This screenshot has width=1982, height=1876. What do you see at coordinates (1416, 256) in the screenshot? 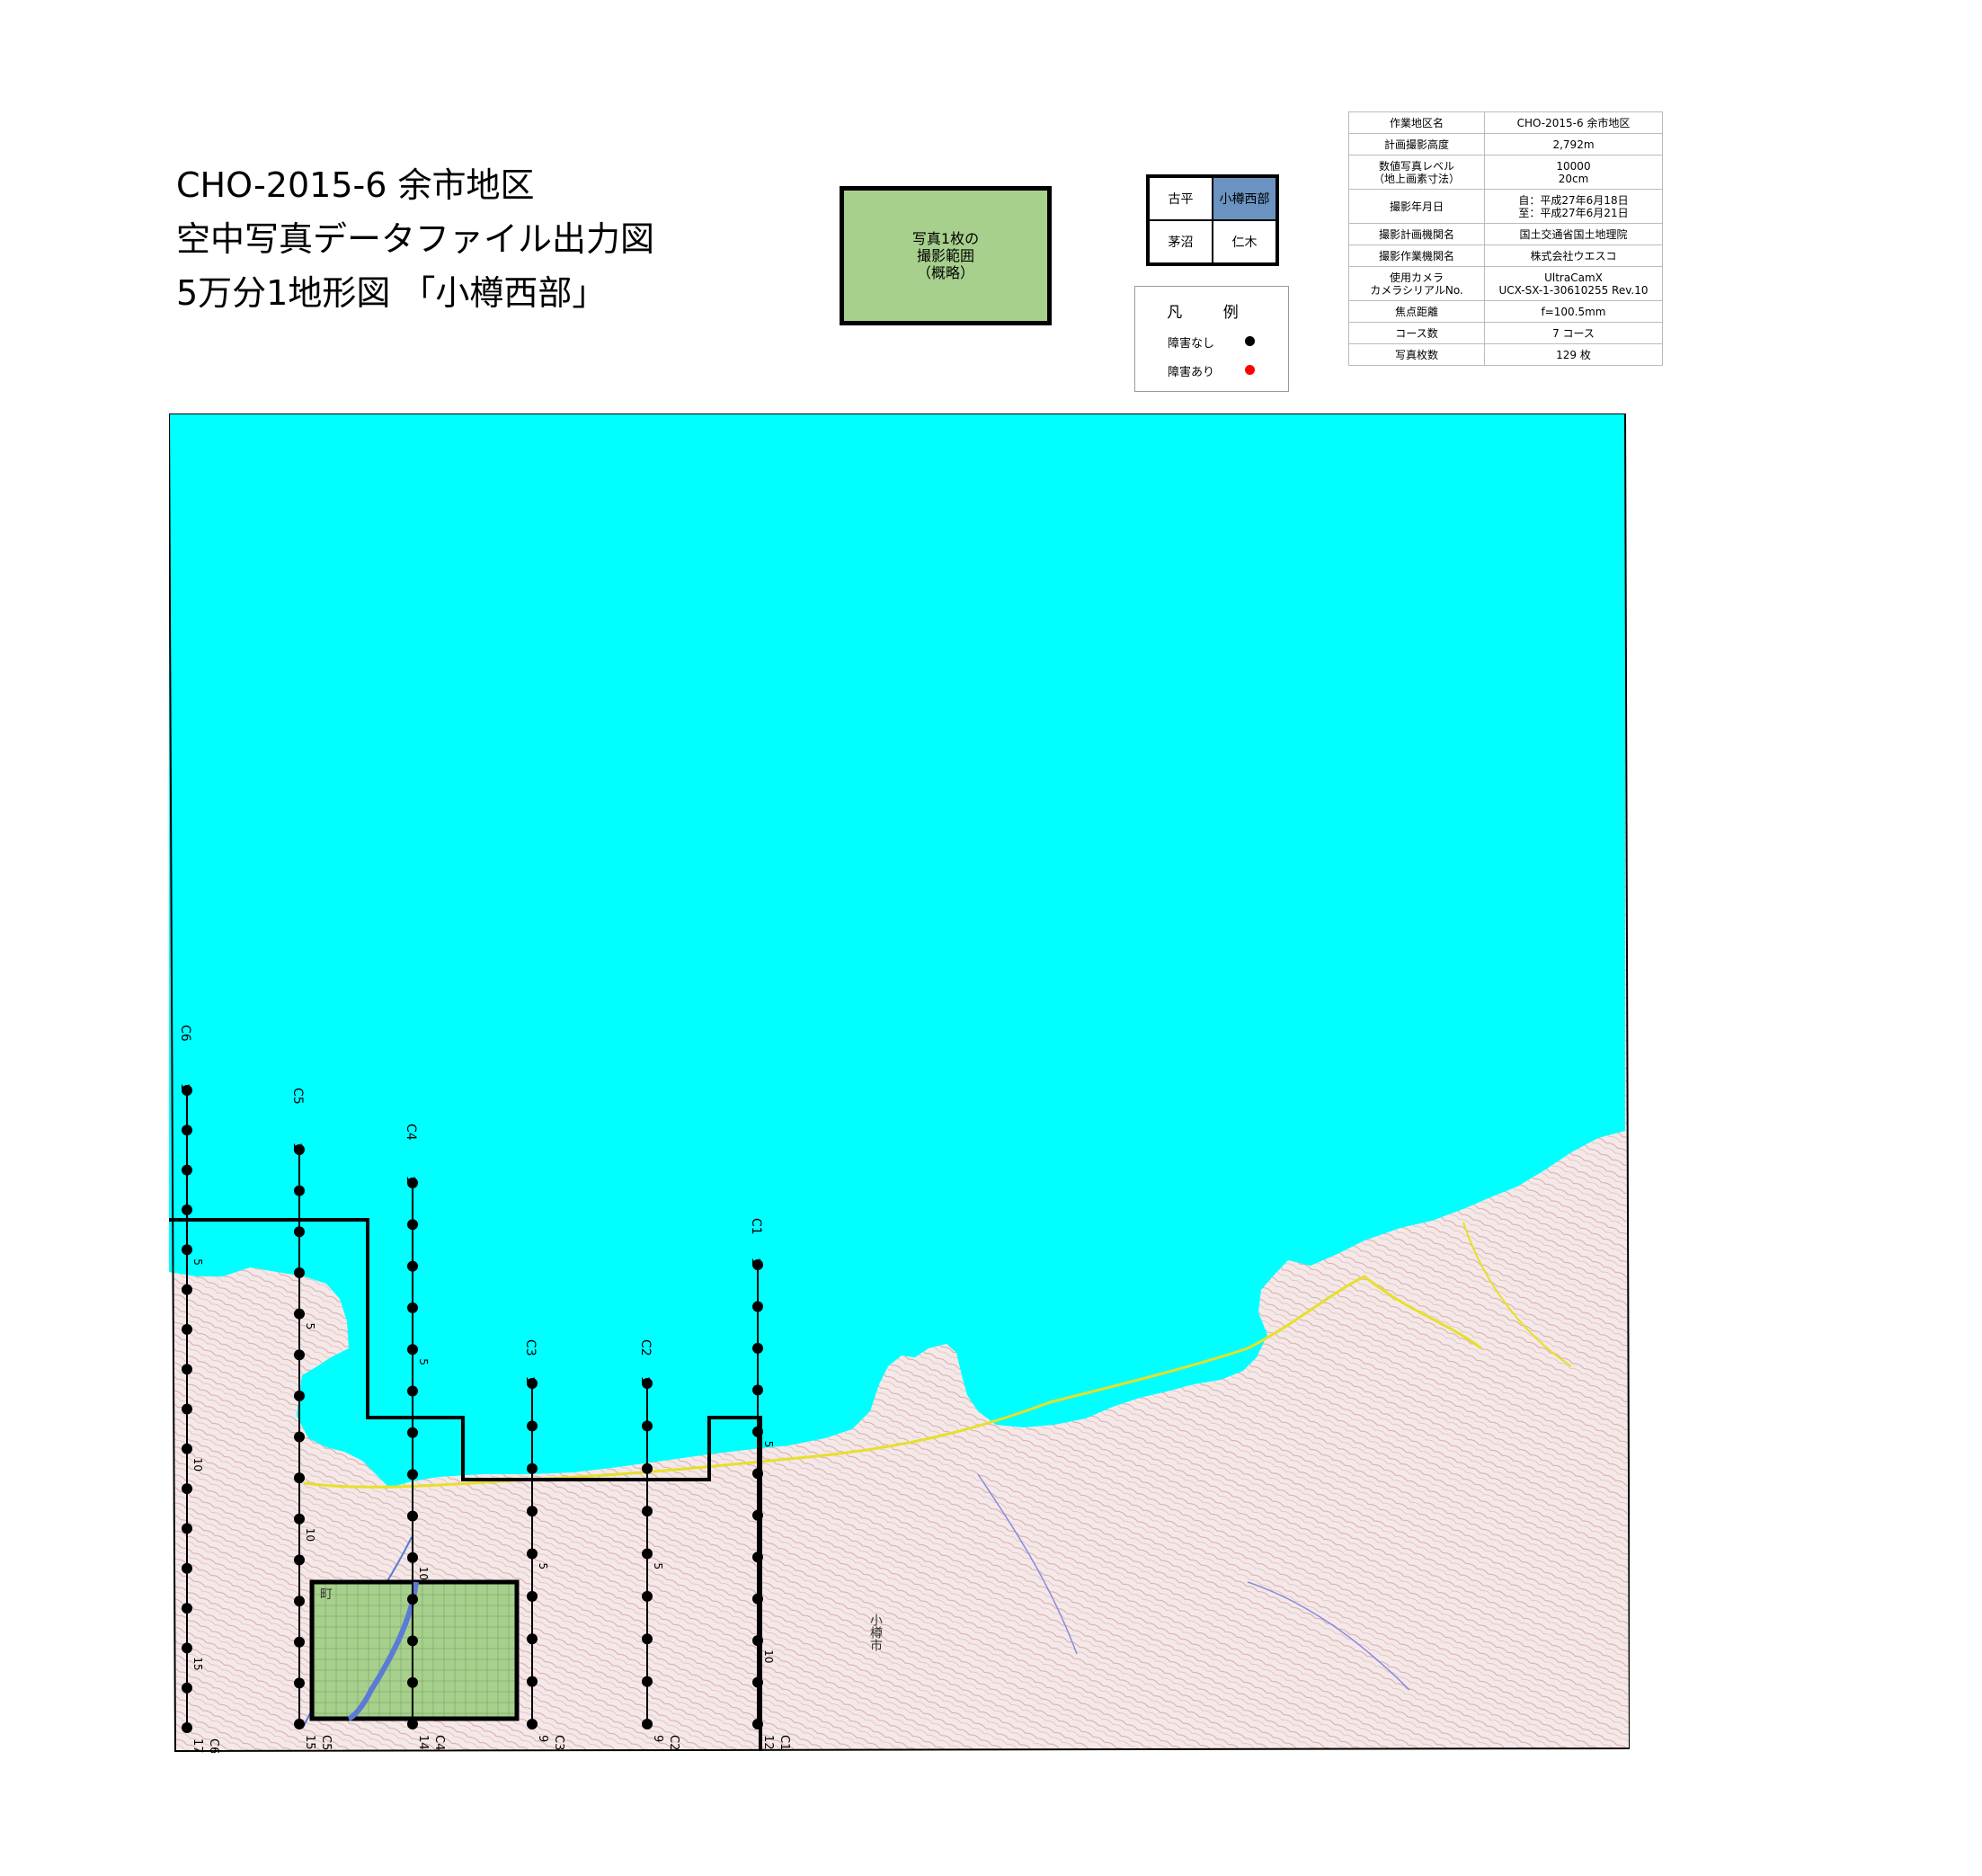
I see `info-key: 撮影作業機関名` at bounding box center [1416, 256].